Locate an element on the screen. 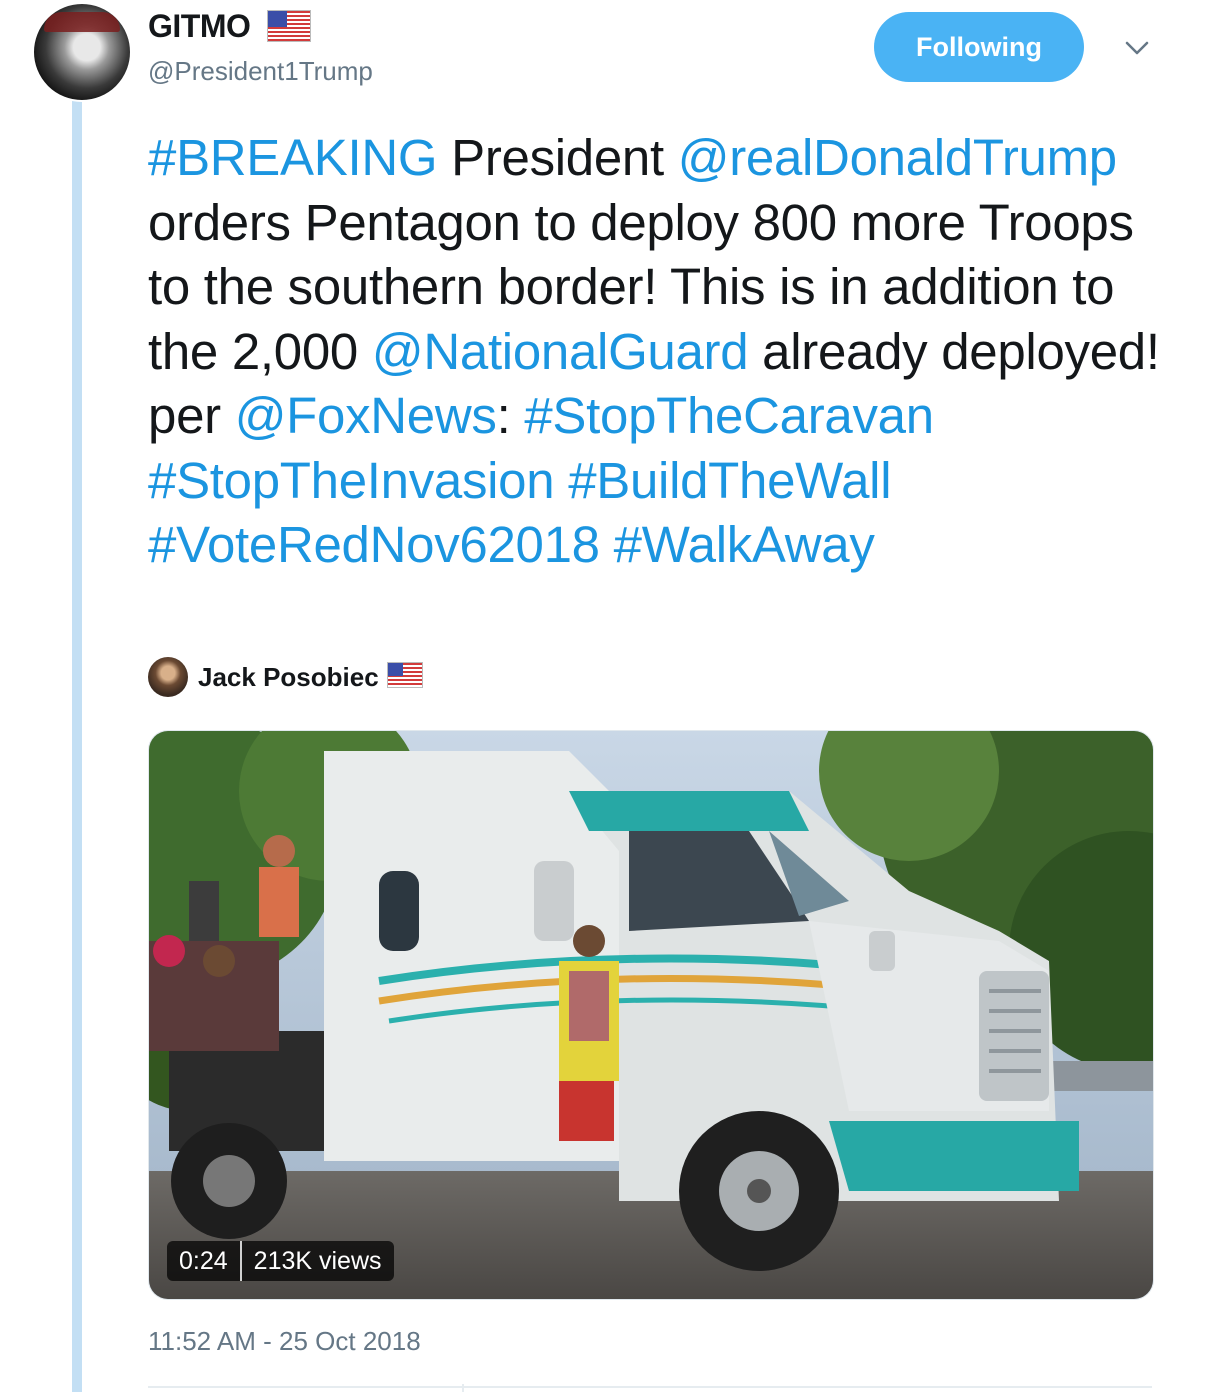 The height and width of the screenshot is (1392, 1216). mention-link: @FoxNews is located at coordinates (366, 415).